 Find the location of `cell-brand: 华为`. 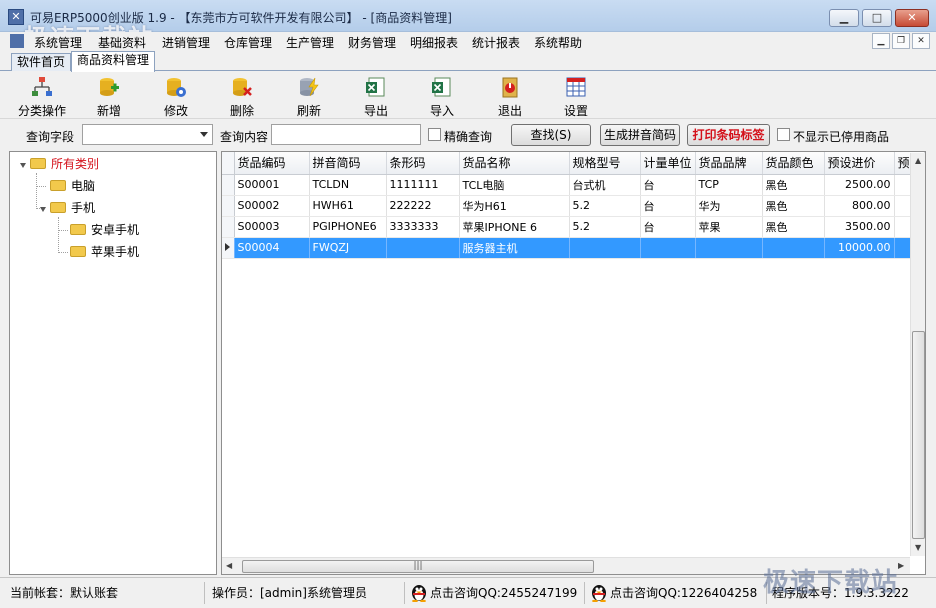

cell-brand: 华为 is located at coordinates (729, 206).